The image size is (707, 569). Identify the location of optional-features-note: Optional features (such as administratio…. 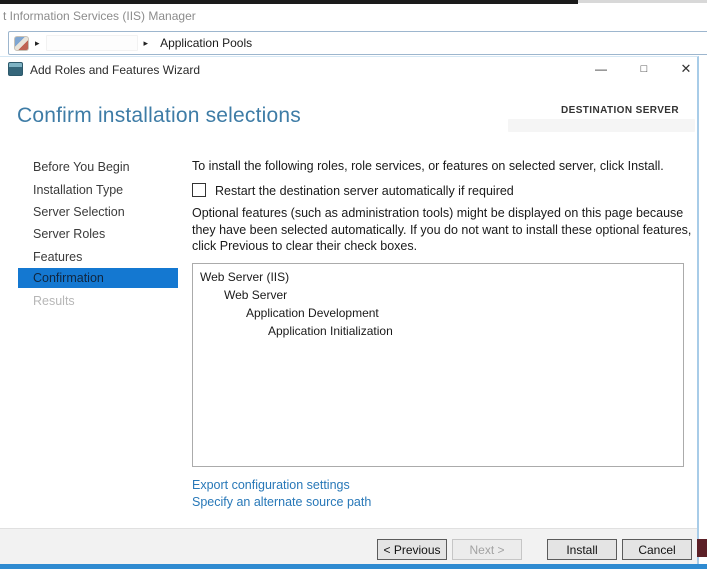
(442, 229).